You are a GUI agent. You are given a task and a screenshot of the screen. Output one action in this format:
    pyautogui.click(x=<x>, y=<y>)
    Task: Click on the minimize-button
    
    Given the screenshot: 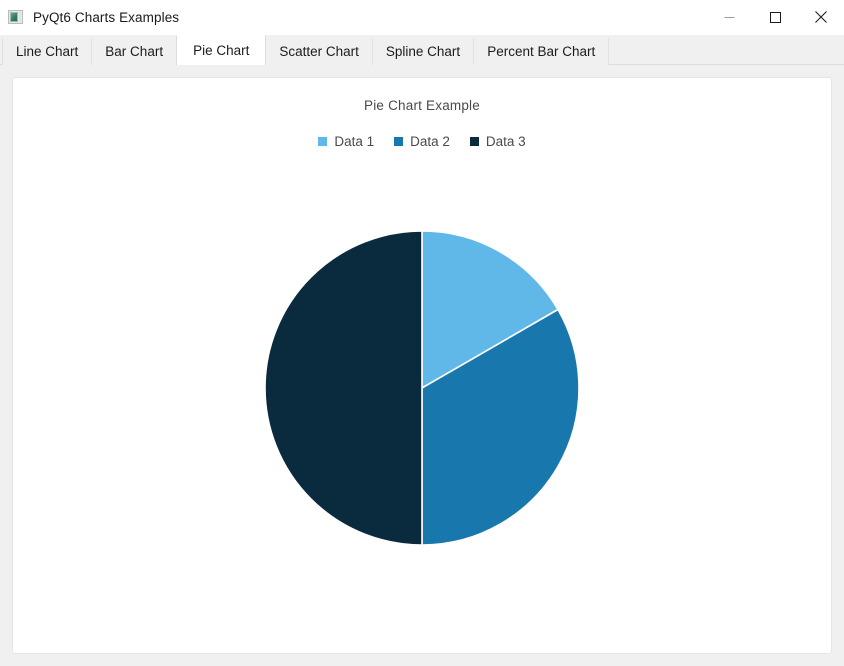 What is the action you would take?
    pyautogui.click(x=729, y=17)
    